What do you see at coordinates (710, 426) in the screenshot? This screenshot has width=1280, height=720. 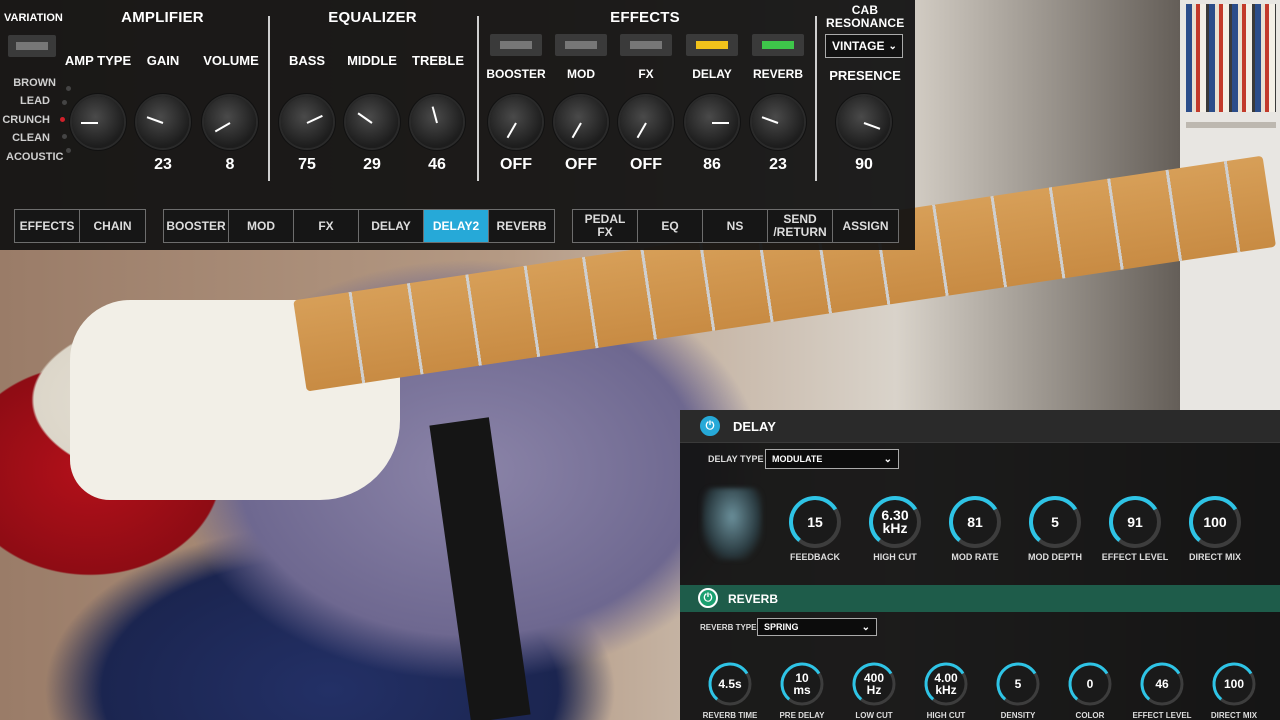 I see `delay-power-icon: ⏻` at bounding box center [710, 426].